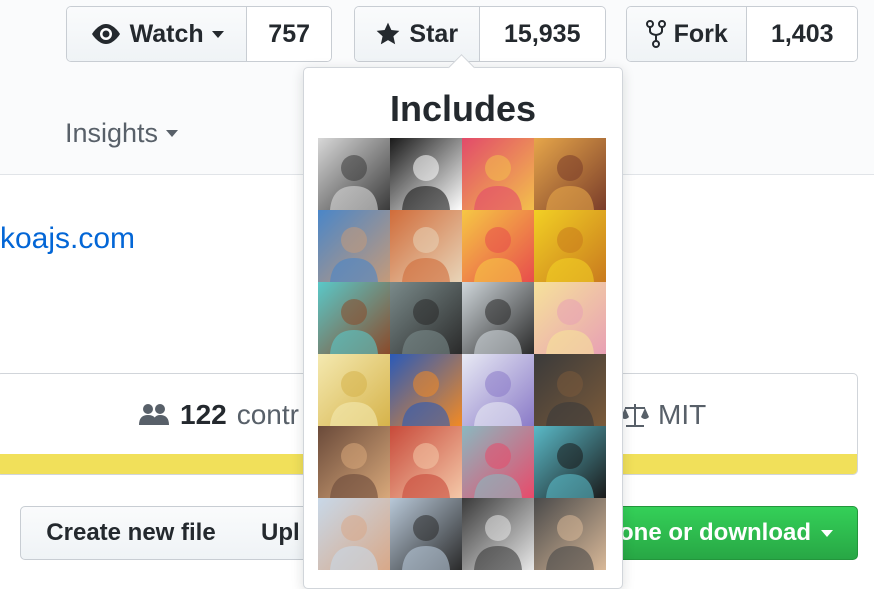  Describe the element at coordinates (463, 108) in the screenshot. I see `popover-title: Includes` at that location.